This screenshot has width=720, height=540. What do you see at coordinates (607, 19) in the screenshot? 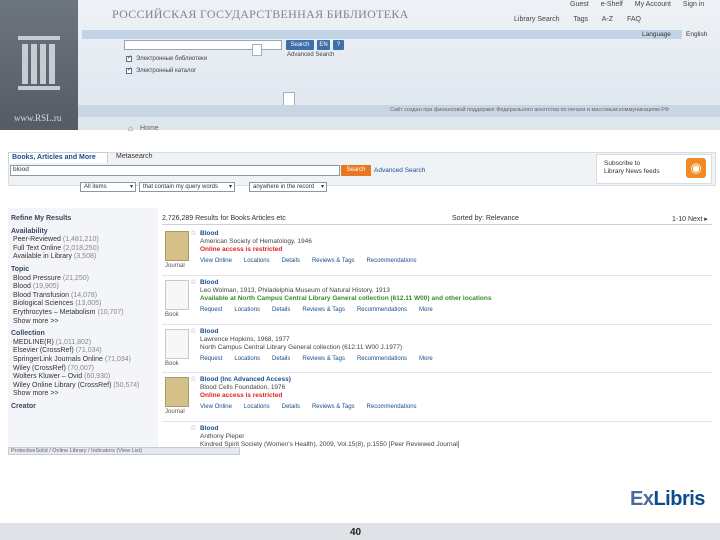
I see `nav-az: A-Z` at bounding box center [607, 19].